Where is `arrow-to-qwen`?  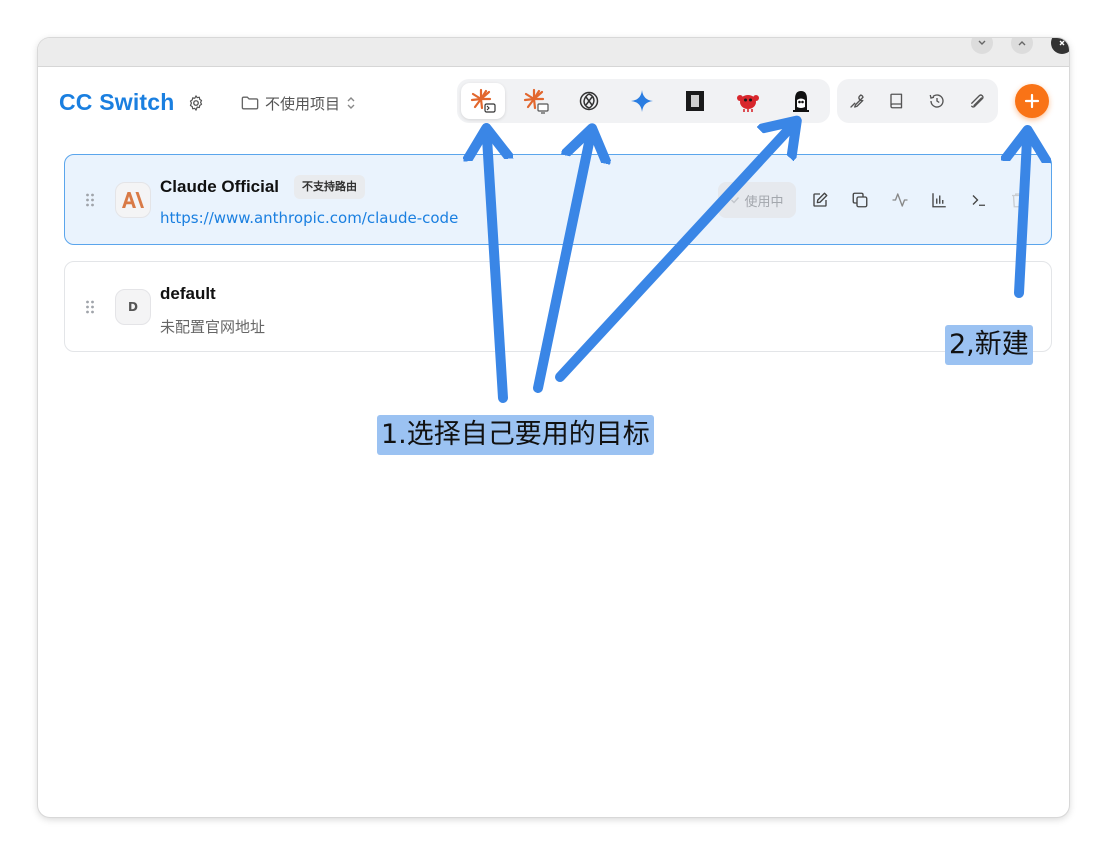
arrow-to-qwen is located at coordinates (672, 255).